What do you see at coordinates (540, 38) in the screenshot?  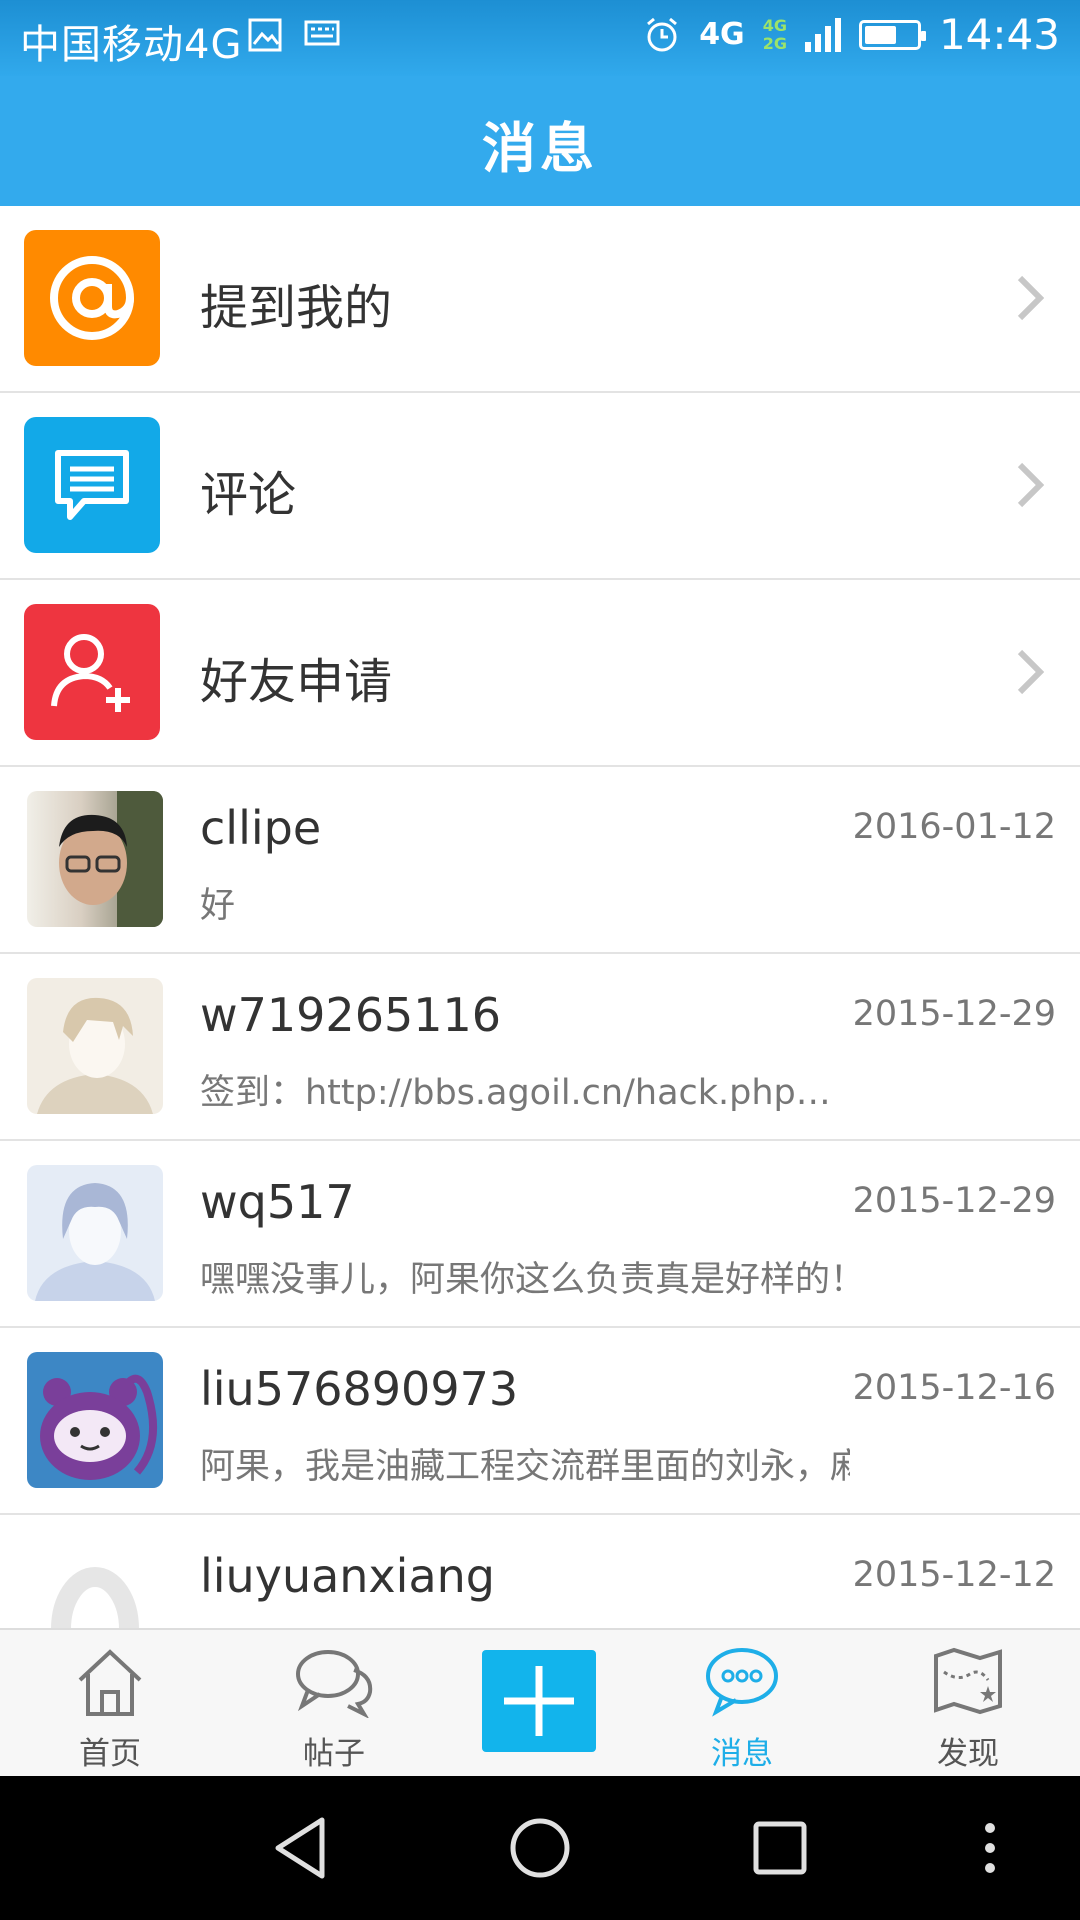 I see `status-bar: 中国移动4G 4G 4G 2G 14:43` at bounding box center [540, 38].